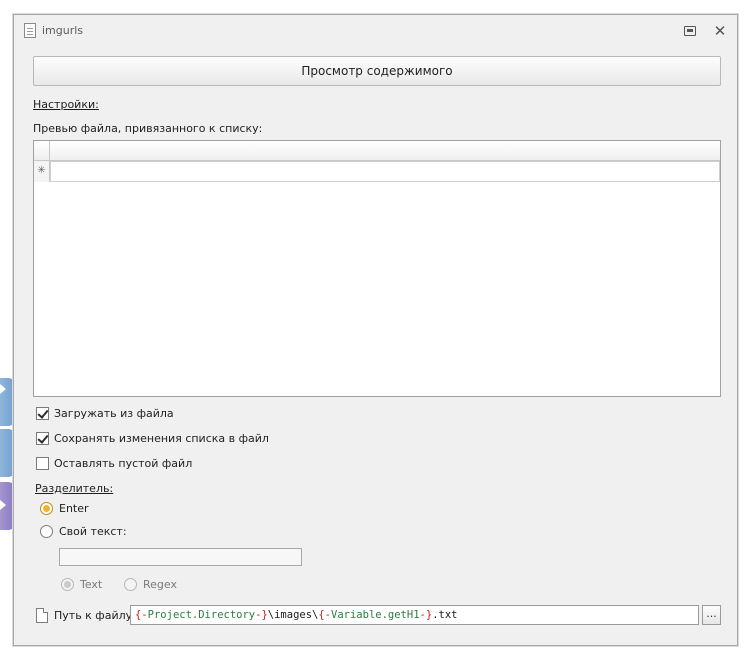 This screenshot has width=750, height=656. I want to click on window-title: imgurls, so click(63, 30).